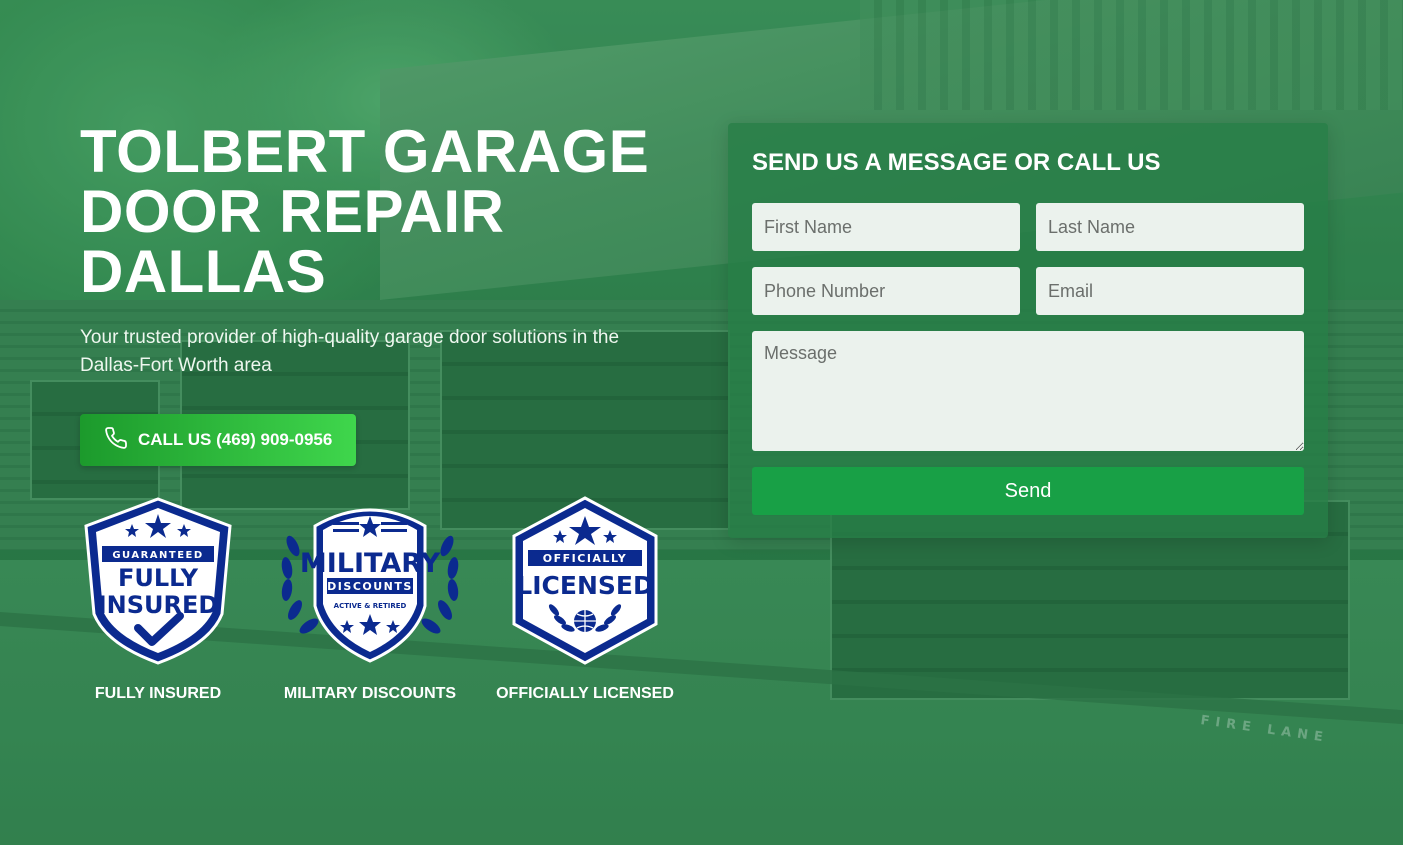 The image size is (1403, 845). I want to click on call-us-button: CALL US (469) 909-0956, so click(218, 440).